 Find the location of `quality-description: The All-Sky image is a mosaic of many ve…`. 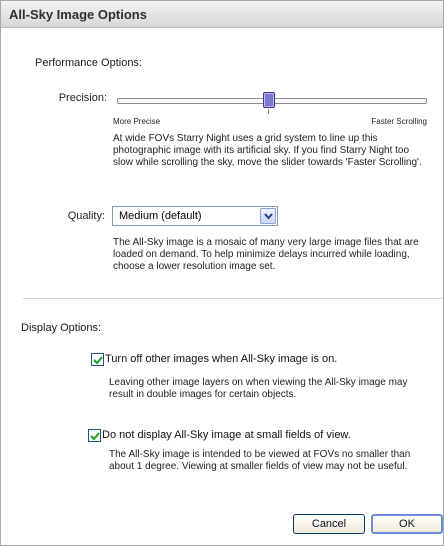

quality-description: The All-Sky image is a mosaic of many ve… is located at coordinates (266, 254).